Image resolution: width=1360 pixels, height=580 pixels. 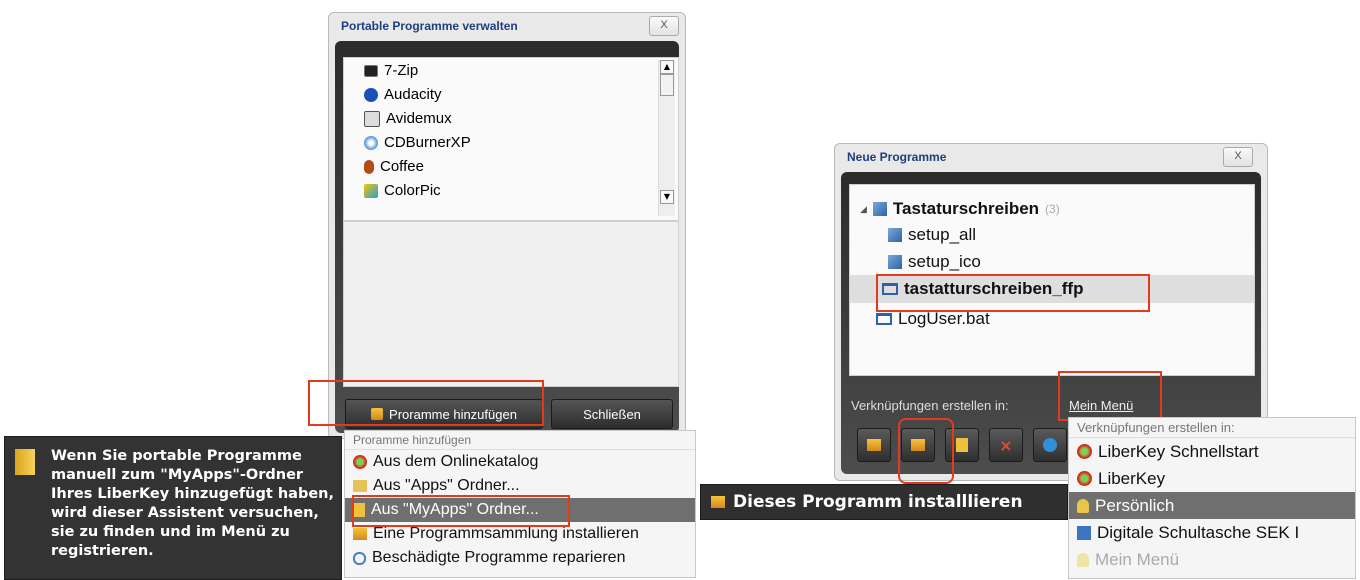 I want to click on program-name: Avidemux, so click(x=419, y=118).